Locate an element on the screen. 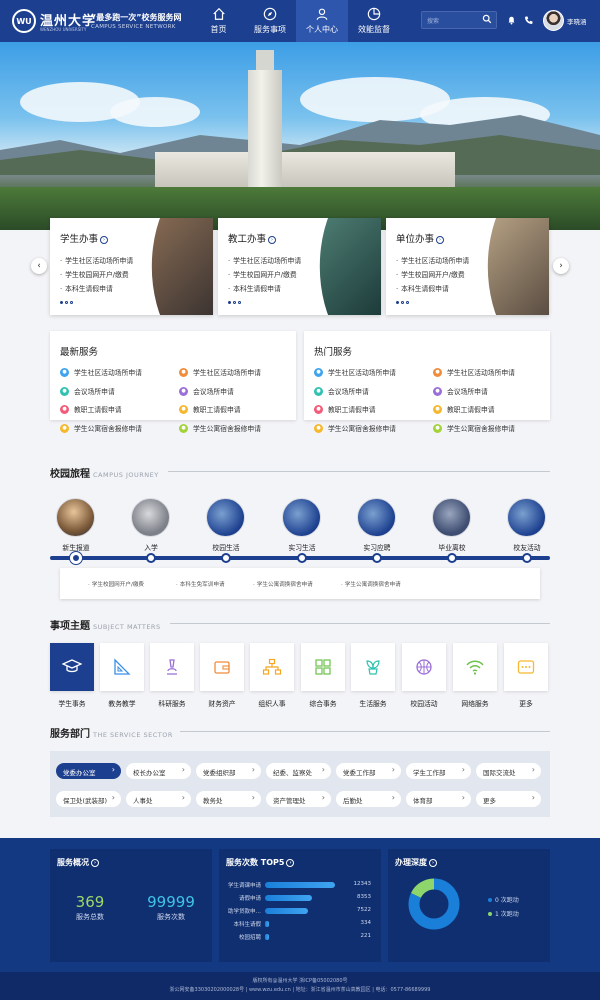 The image size is (600, 1000). carousel-next-button: › is located at coordinates (561, 266).